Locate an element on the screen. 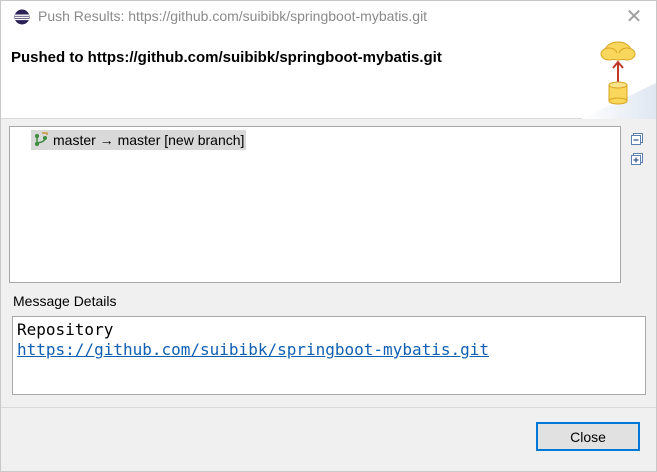  branch-icon is located at coordinates (41, 139).